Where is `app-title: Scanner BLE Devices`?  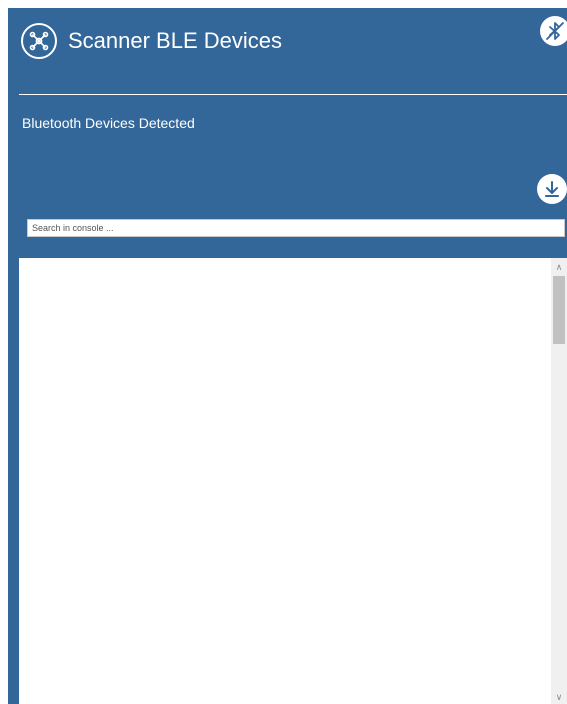 app-title: Scanner BLE Devices is located at coordinates (175, 40).